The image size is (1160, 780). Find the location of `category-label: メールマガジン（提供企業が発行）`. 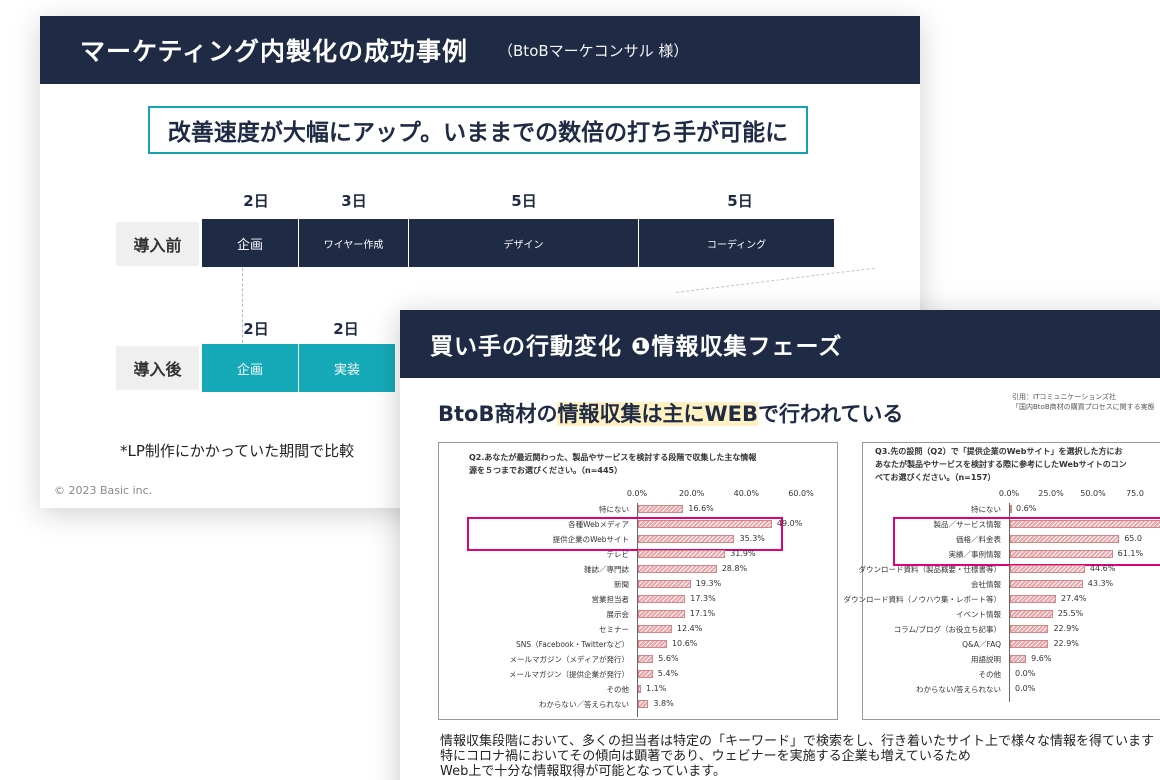

category-label: メールマガジン（提供企業が発行） is located at coordinates (569, 674).